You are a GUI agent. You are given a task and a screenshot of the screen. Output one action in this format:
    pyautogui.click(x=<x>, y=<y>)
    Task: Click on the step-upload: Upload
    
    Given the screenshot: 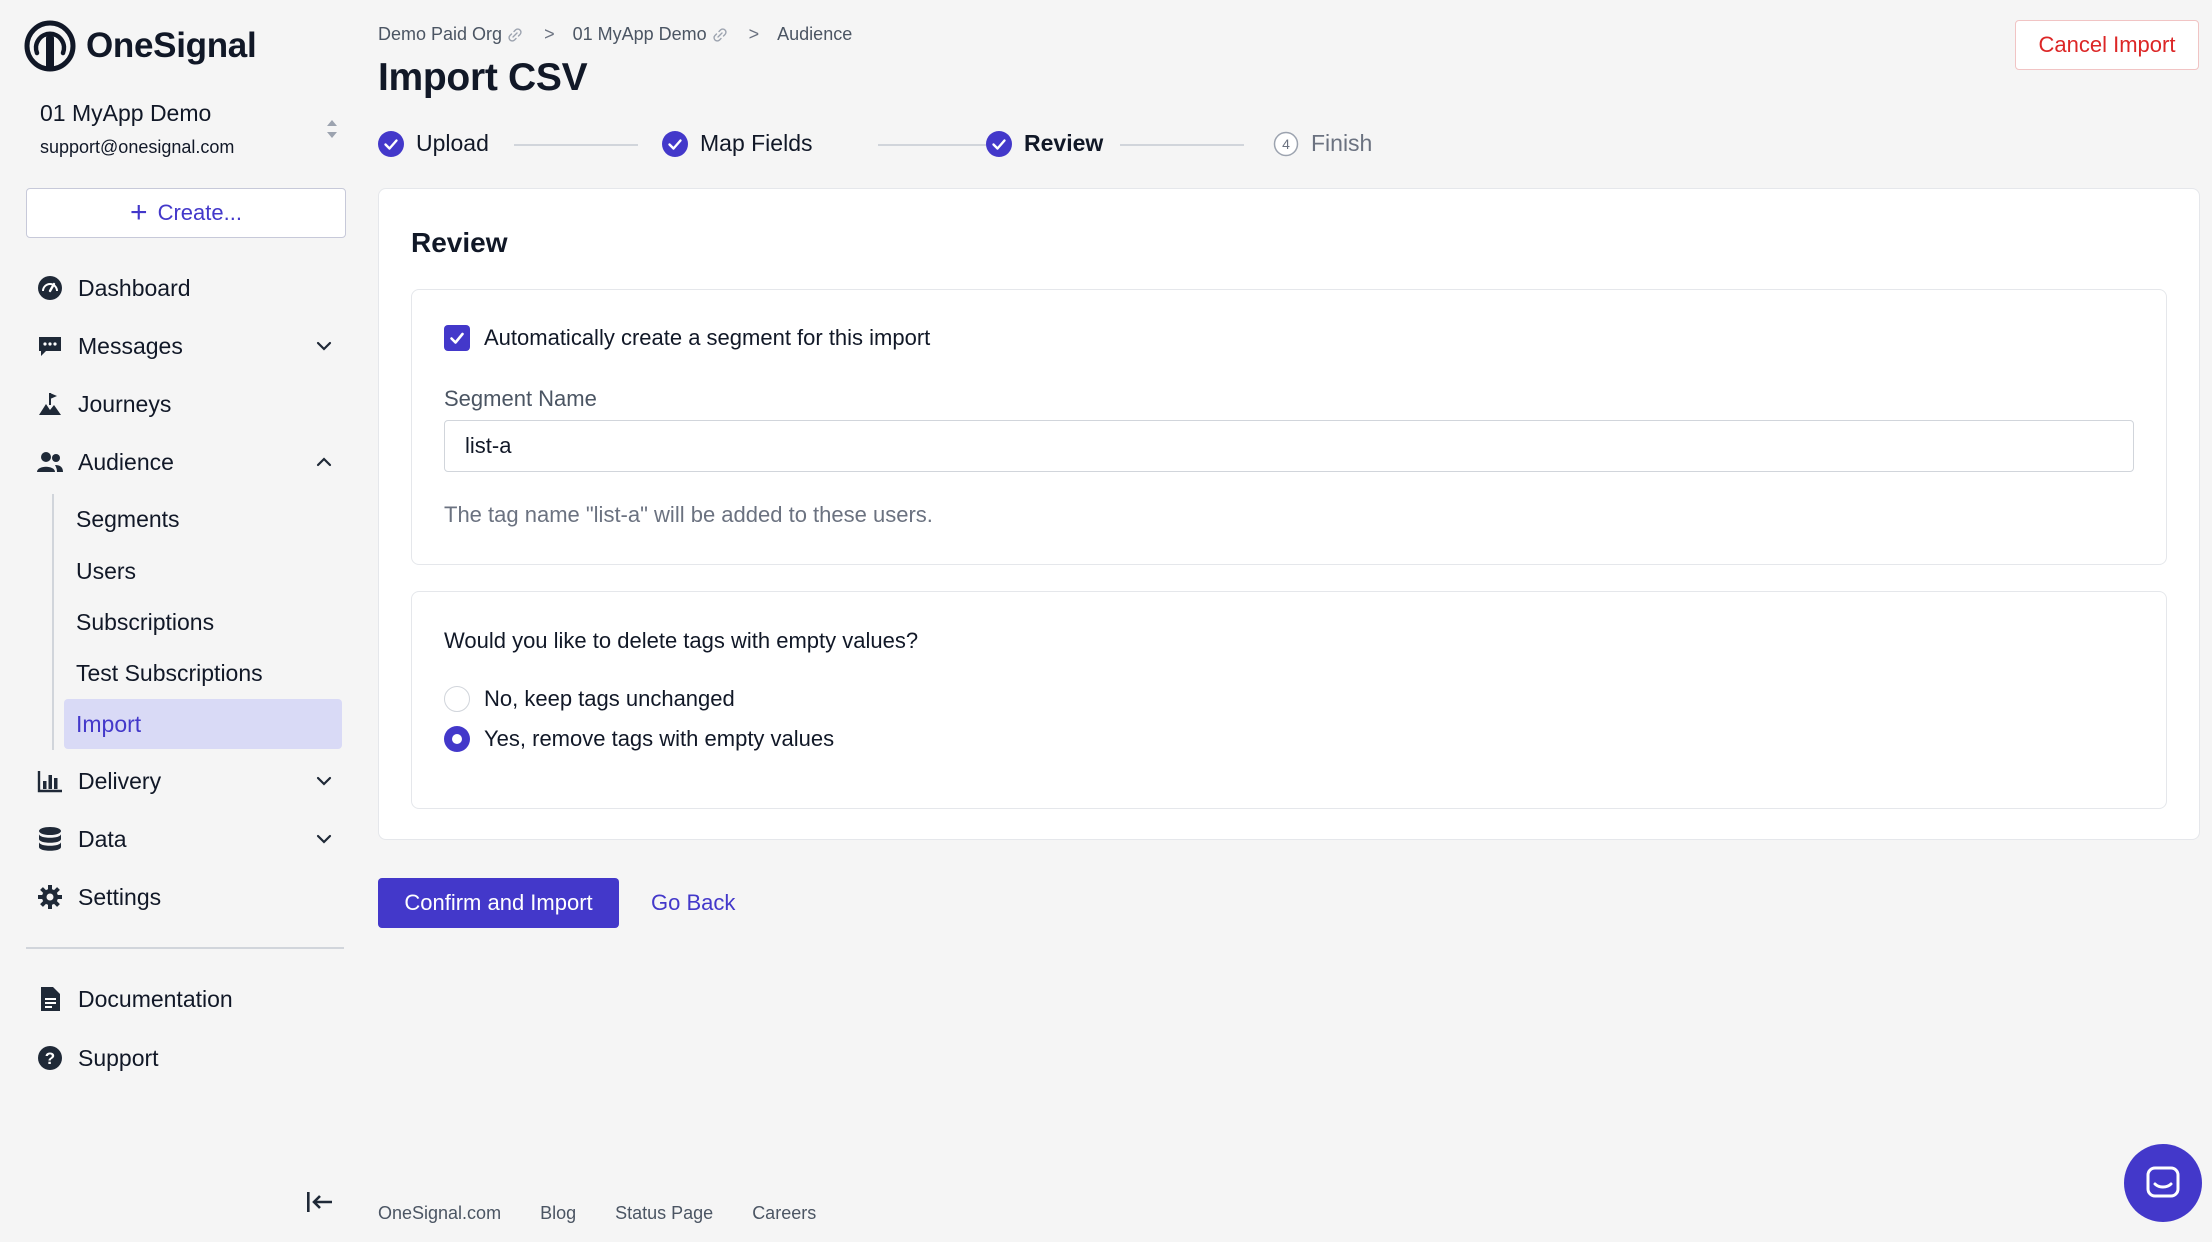 What is the action you would take?
    pyautogui.click(x=433, y=143)
    